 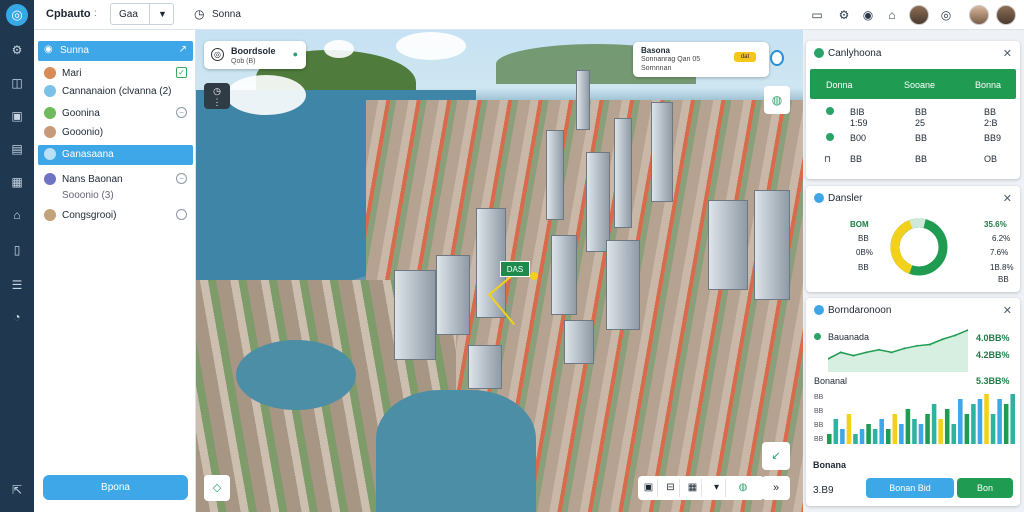 I want to click on line-chart, so click(x=898, y=350).